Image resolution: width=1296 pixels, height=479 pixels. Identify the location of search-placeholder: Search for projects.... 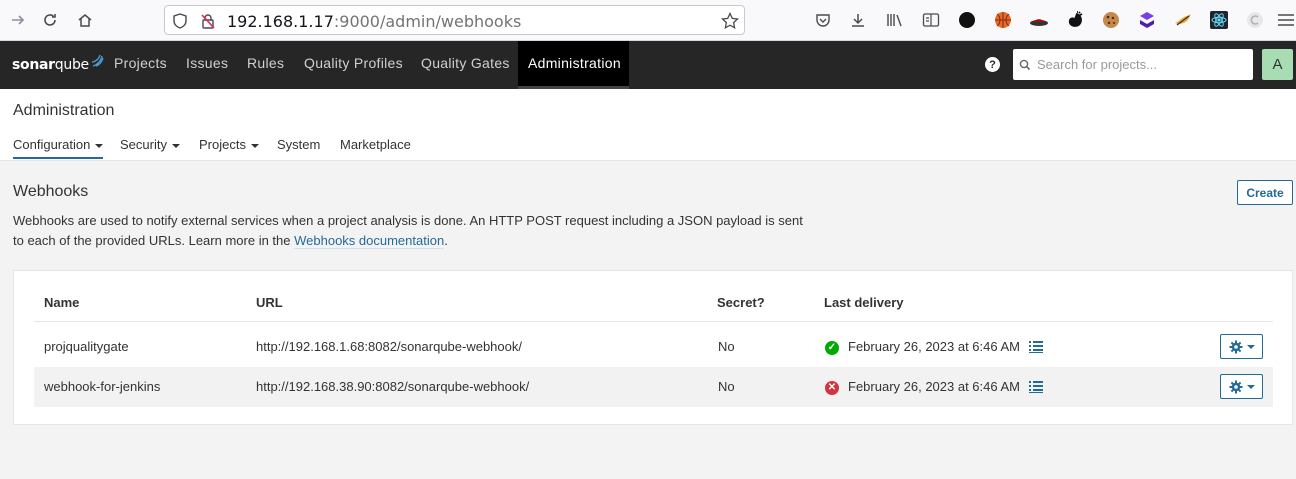
(1097, 64).